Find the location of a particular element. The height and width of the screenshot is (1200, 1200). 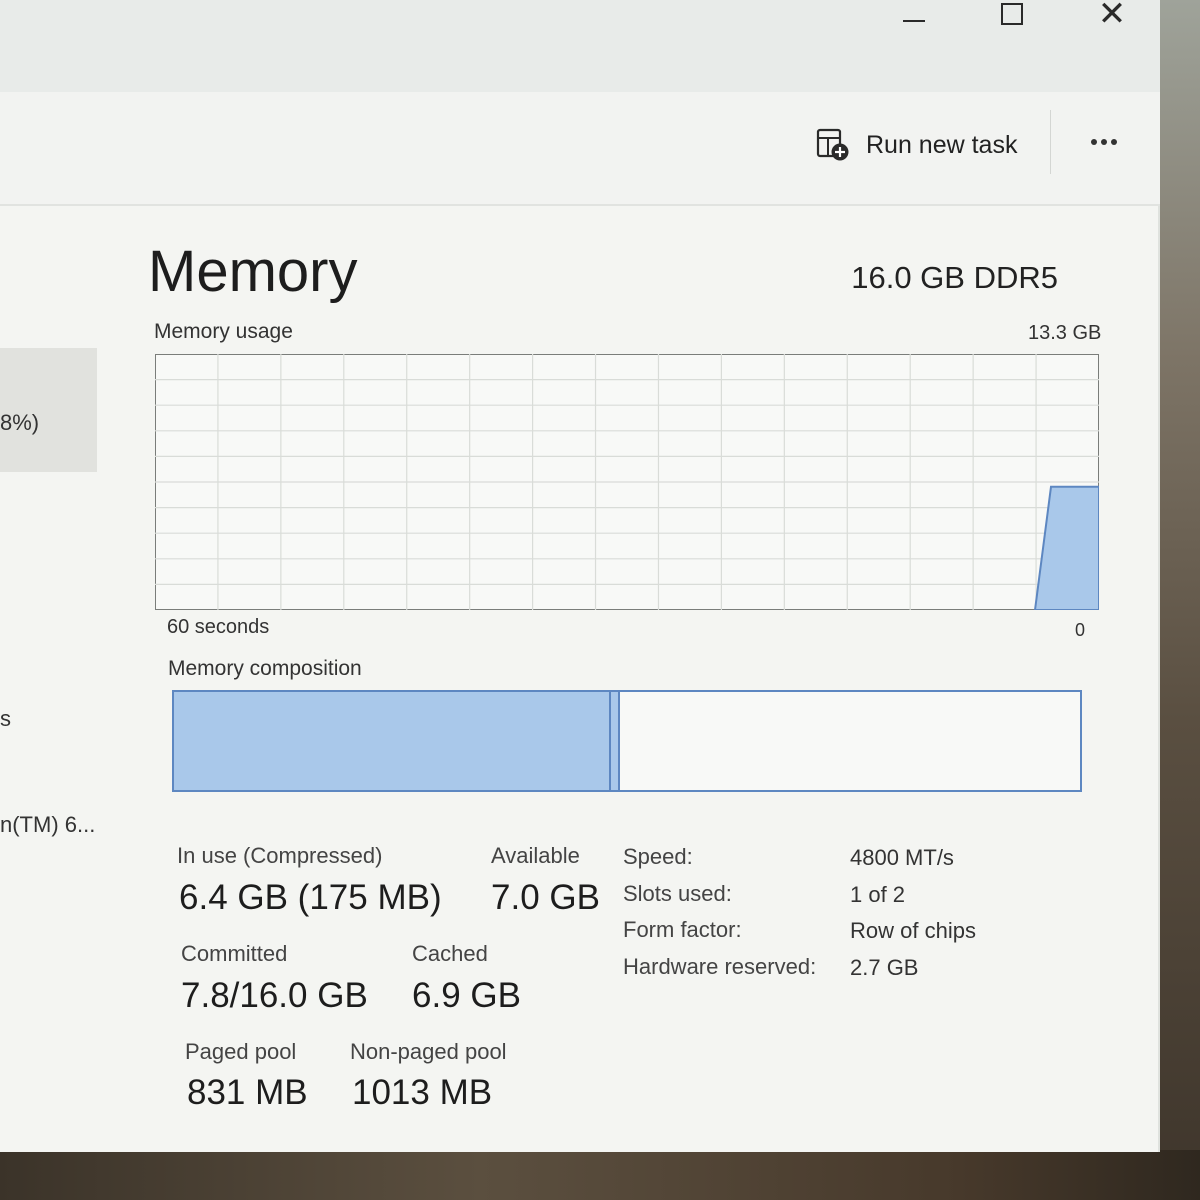

page-title: Memory is located at coordinates (253, 271).